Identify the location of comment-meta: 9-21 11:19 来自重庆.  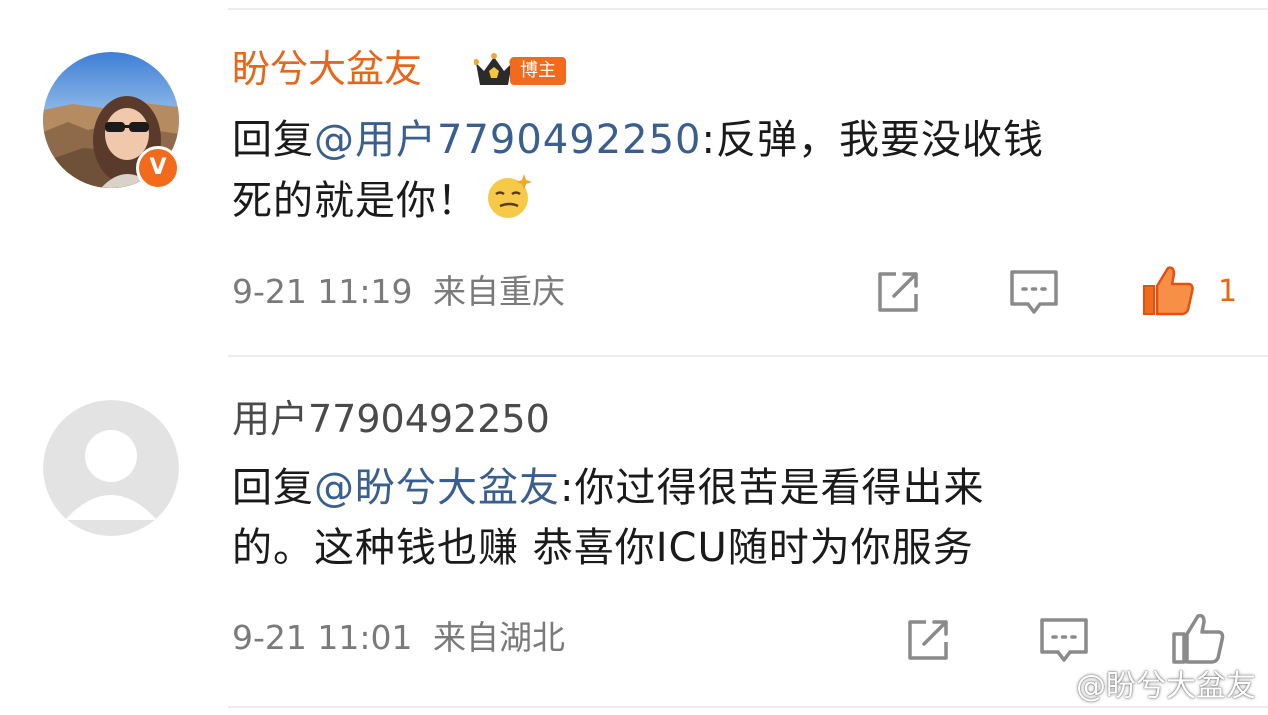
(398, 292).